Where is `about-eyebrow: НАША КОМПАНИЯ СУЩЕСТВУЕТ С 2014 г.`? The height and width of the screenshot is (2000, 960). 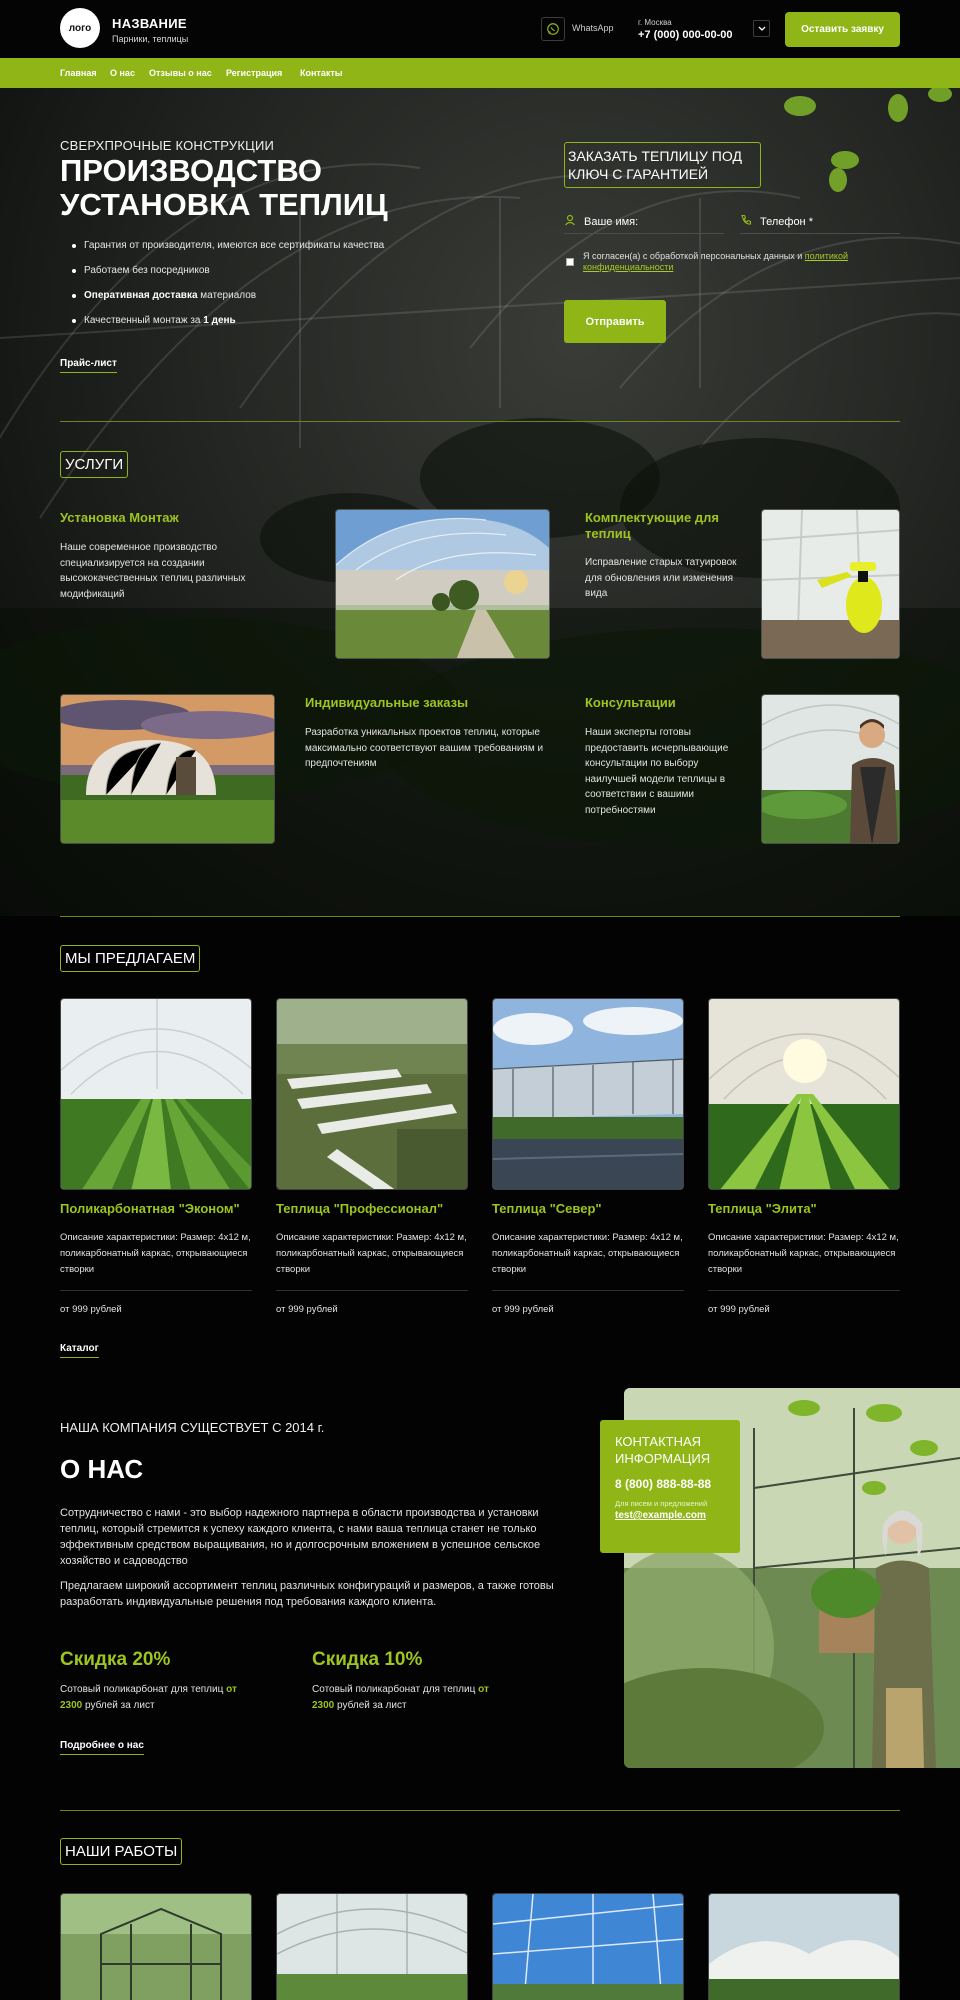 about-eyebrow: НАША КОМПАНИЯ СУЩЕСТВУЕТ С 2014 г. is located at coordinates (192, 1427).